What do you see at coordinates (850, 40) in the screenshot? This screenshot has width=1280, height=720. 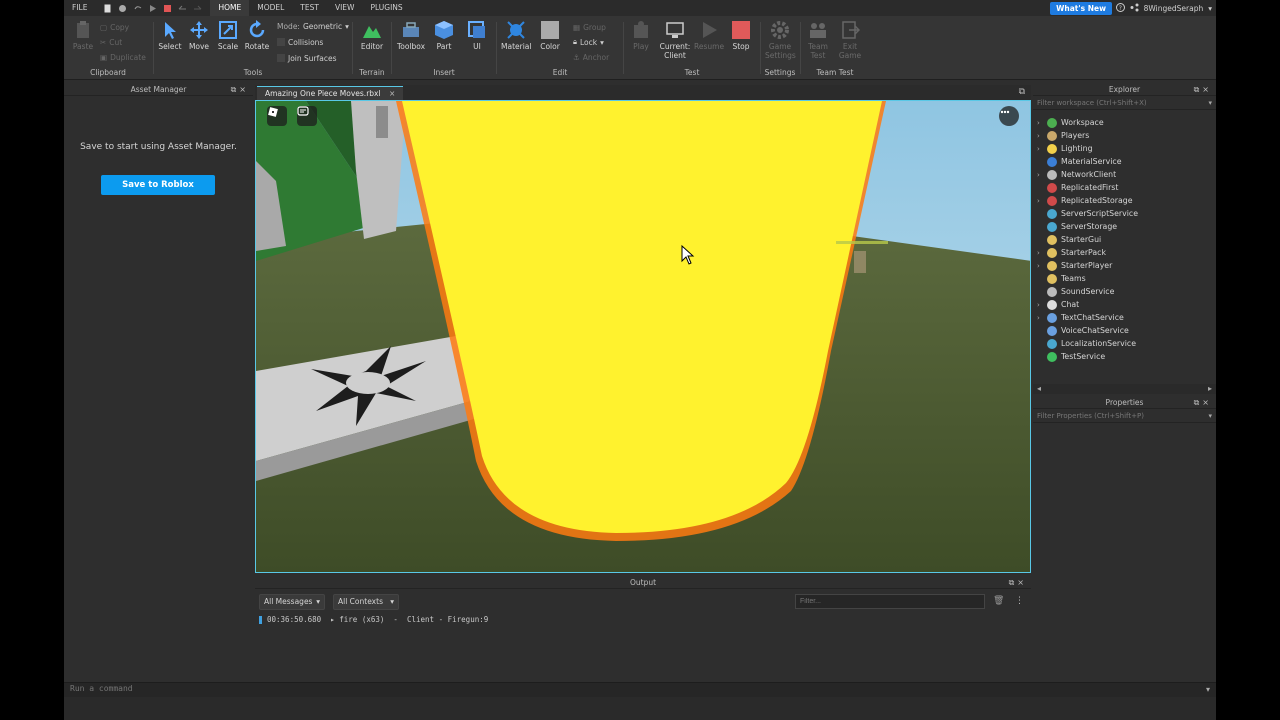 I see `exit-game-button: Exit Game` at bounding box center [850, 40].